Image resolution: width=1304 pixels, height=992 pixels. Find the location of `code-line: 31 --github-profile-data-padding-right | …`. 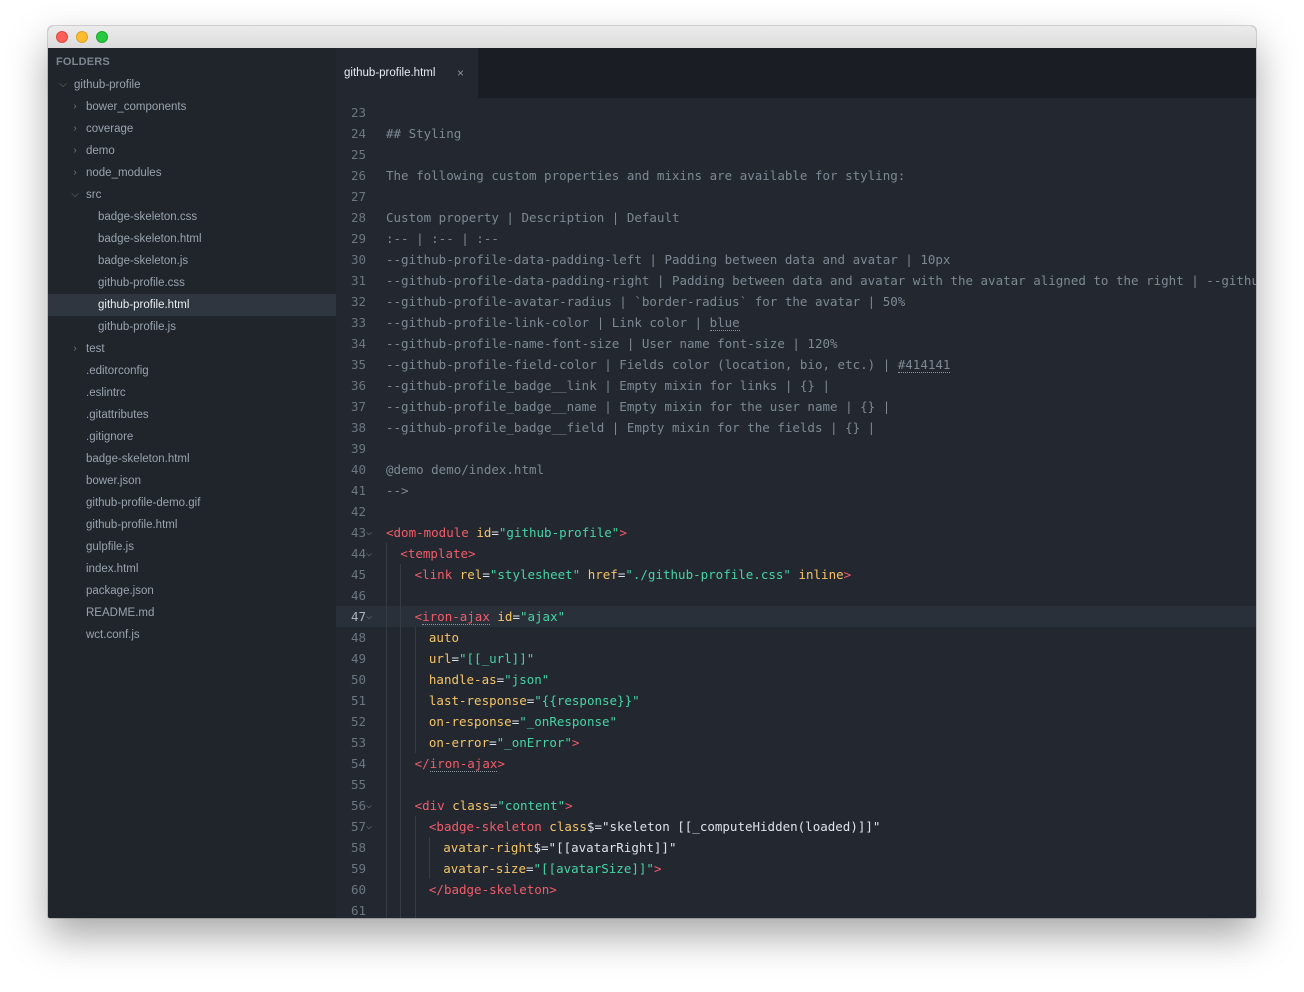

code-line: 31 --github-profile-data-padding-right | … is located at coordinates (796, 280).